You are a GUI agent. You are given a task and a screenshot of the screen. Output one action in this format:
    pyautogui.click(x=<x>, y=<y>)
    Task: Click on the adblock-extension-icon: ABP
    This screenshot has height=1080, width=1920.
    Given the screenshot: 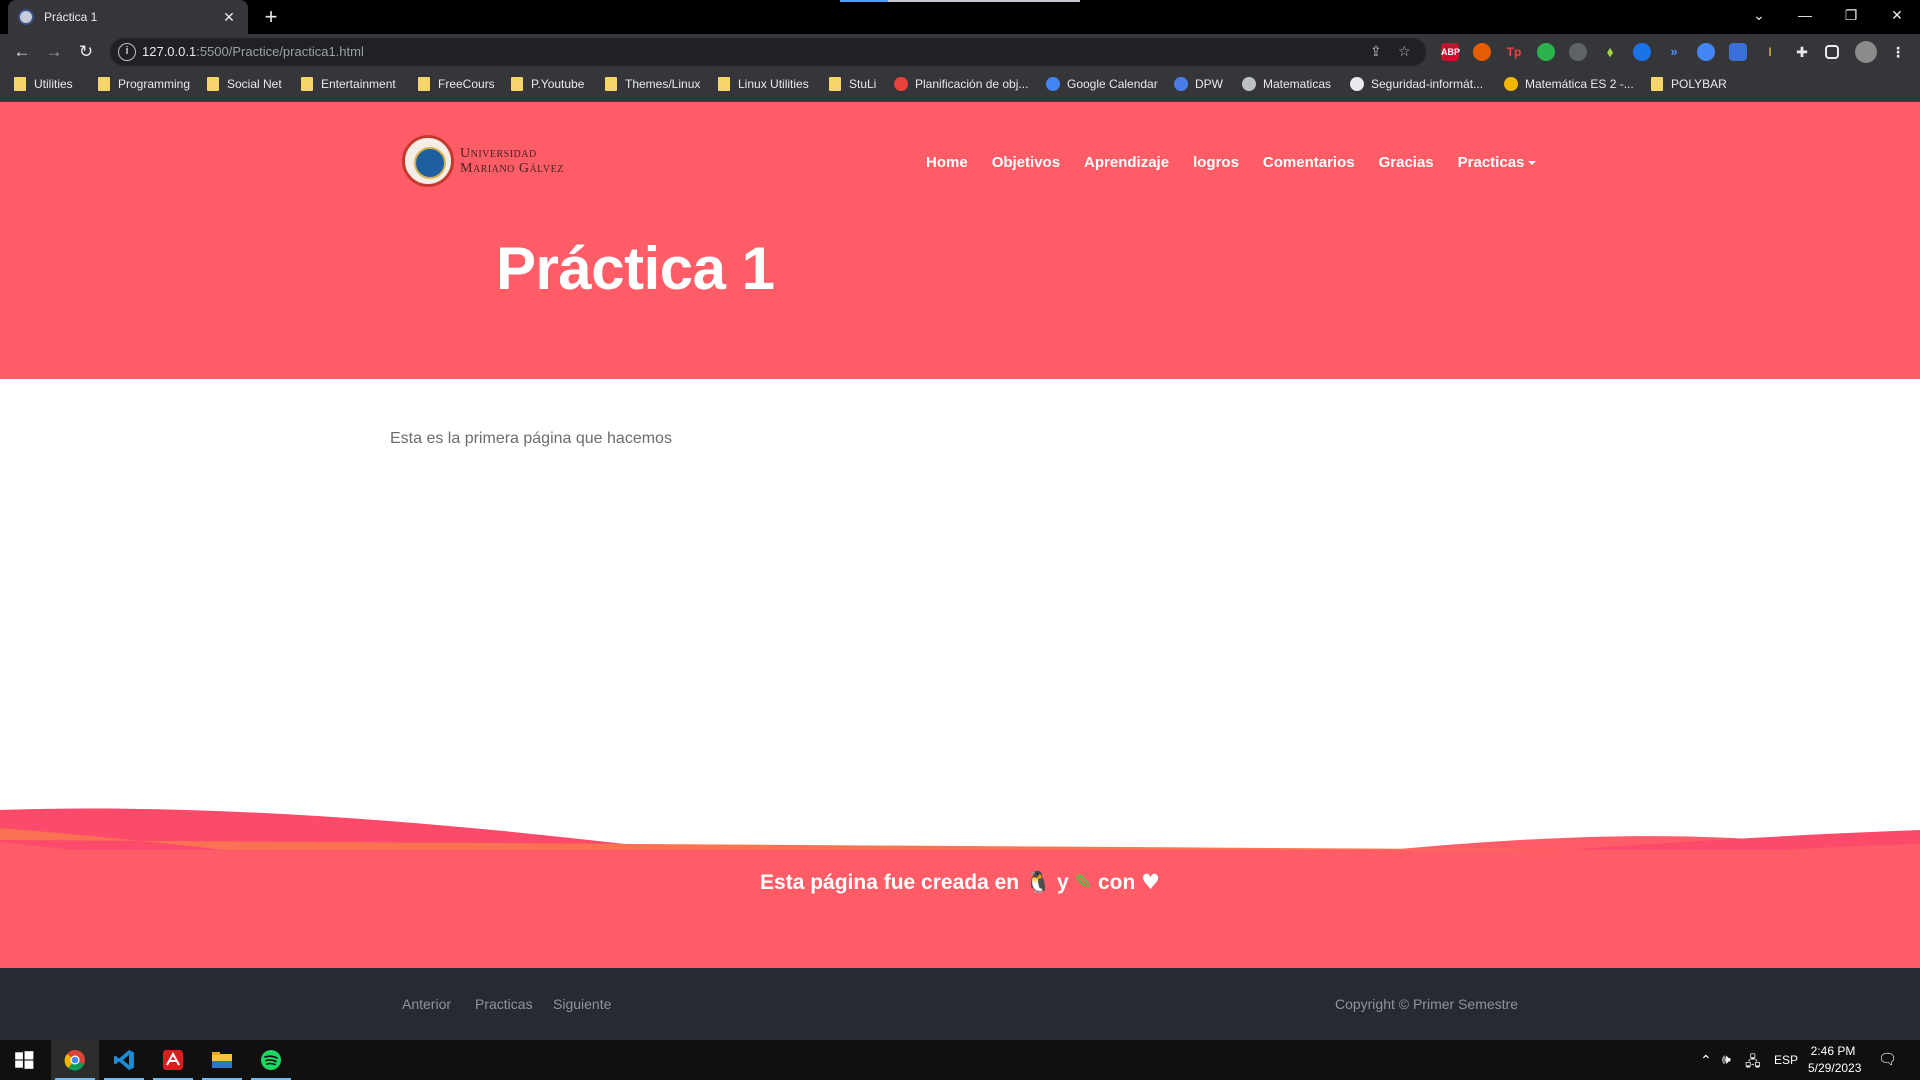 What is the action you would take?
    pyautogui.click(x=1450, y=52)
    